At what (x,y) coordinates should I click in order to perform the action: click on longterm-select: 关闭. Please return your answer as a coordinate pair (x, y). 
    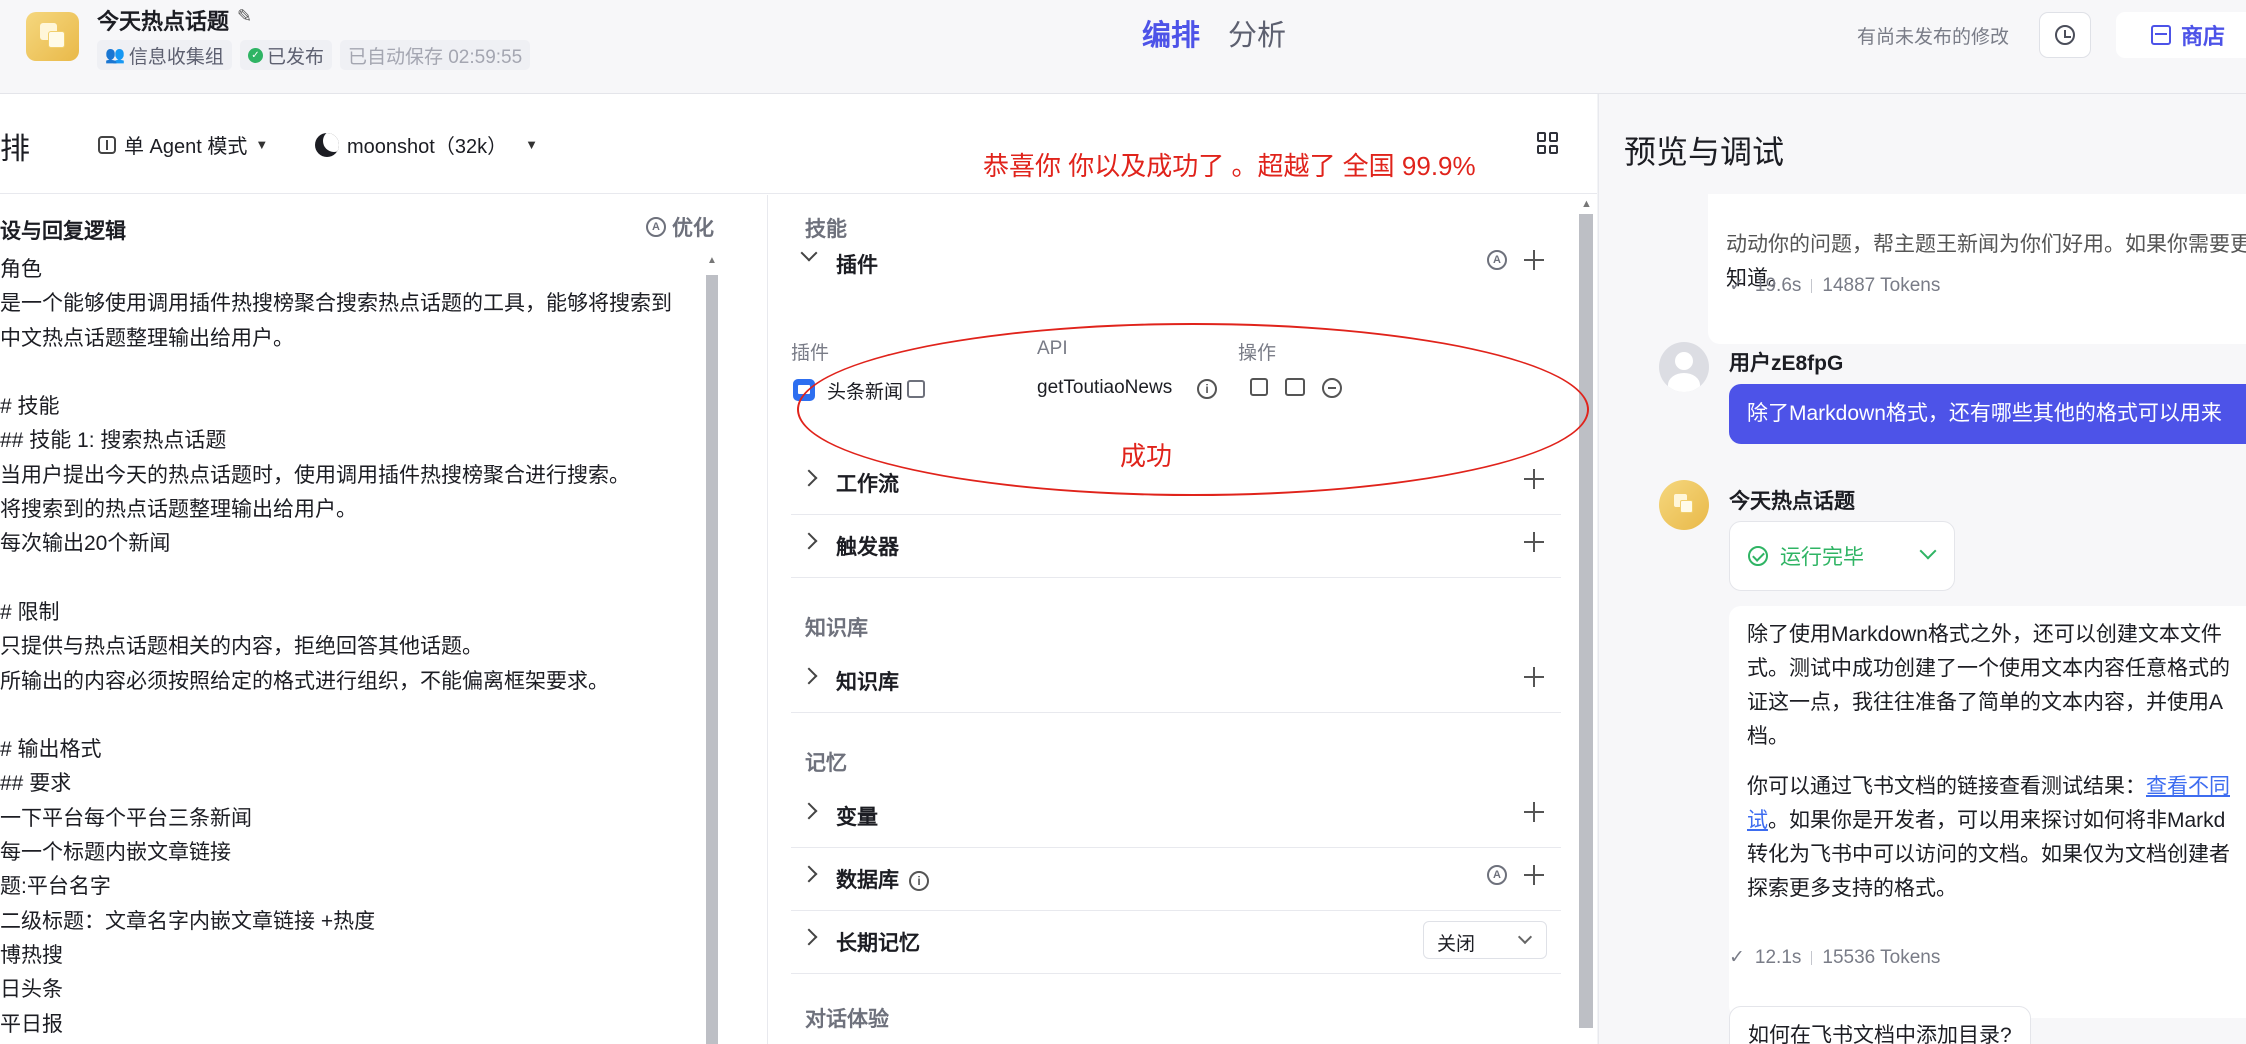
    Looking at the image, I should click on (1485, 940).